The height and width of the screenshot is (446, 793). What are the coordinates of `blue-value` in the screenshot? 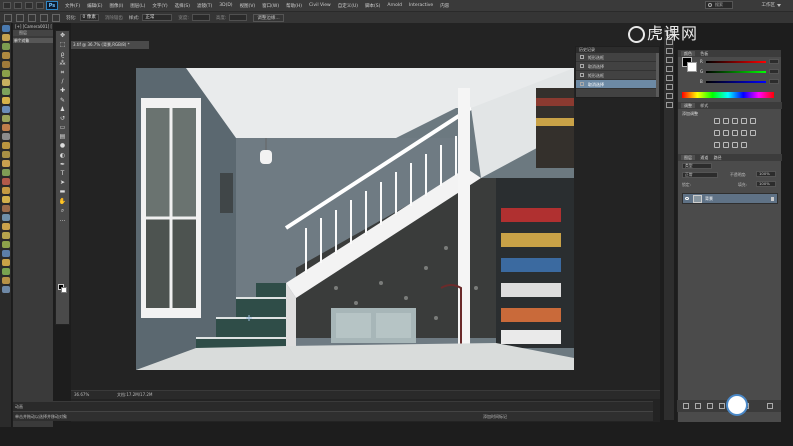 It's located at (774, 81).